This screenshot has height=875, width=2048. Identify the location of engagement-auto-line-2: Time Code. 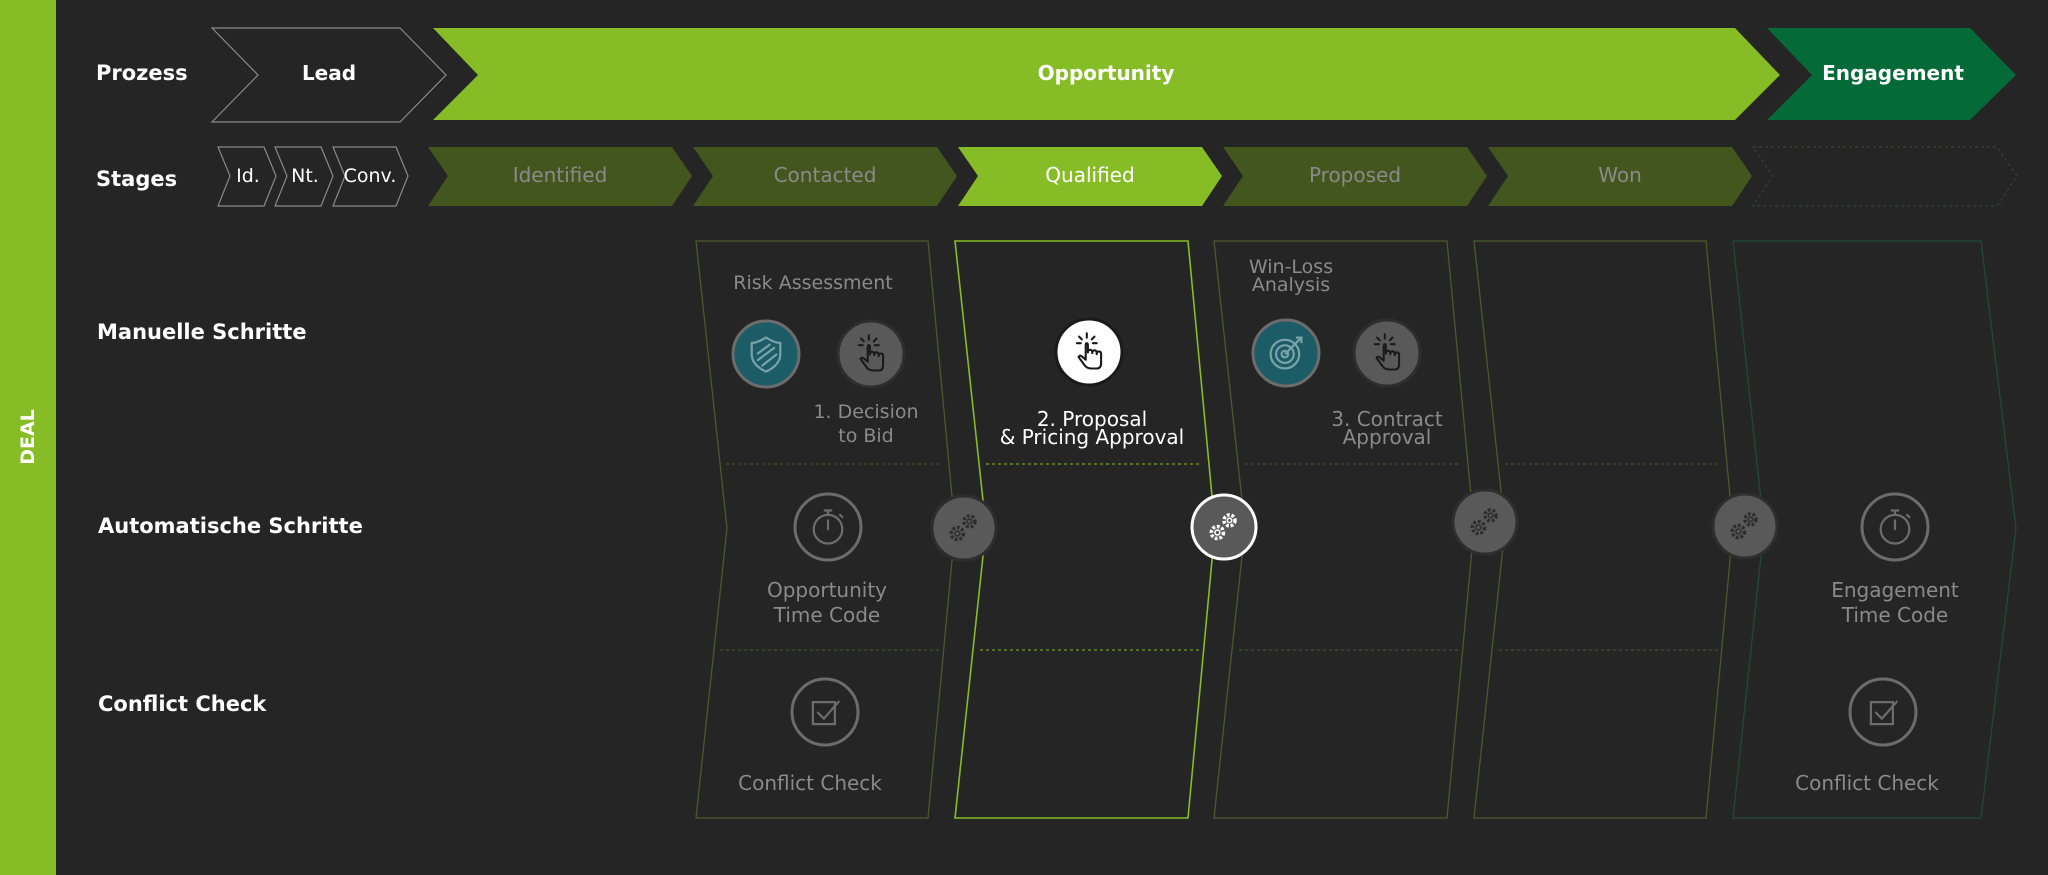
(1895, 615).